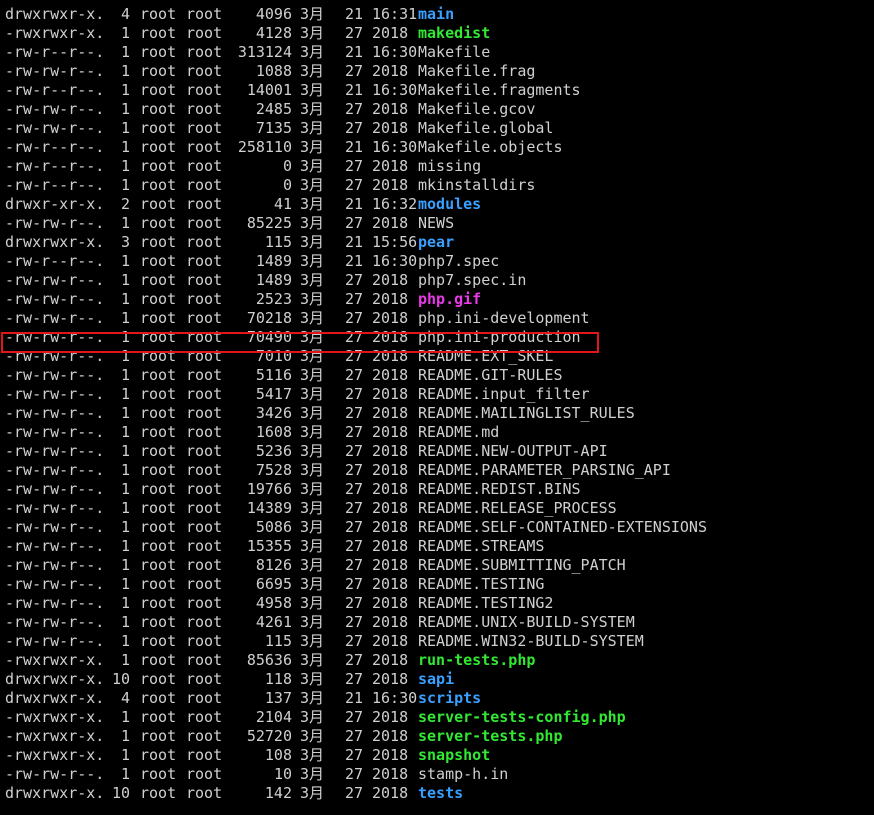  I want to click on listing-row: -rw-rw-r--. 1 root root 85225 3月 27 2018 NEWS, so click(437, 223).